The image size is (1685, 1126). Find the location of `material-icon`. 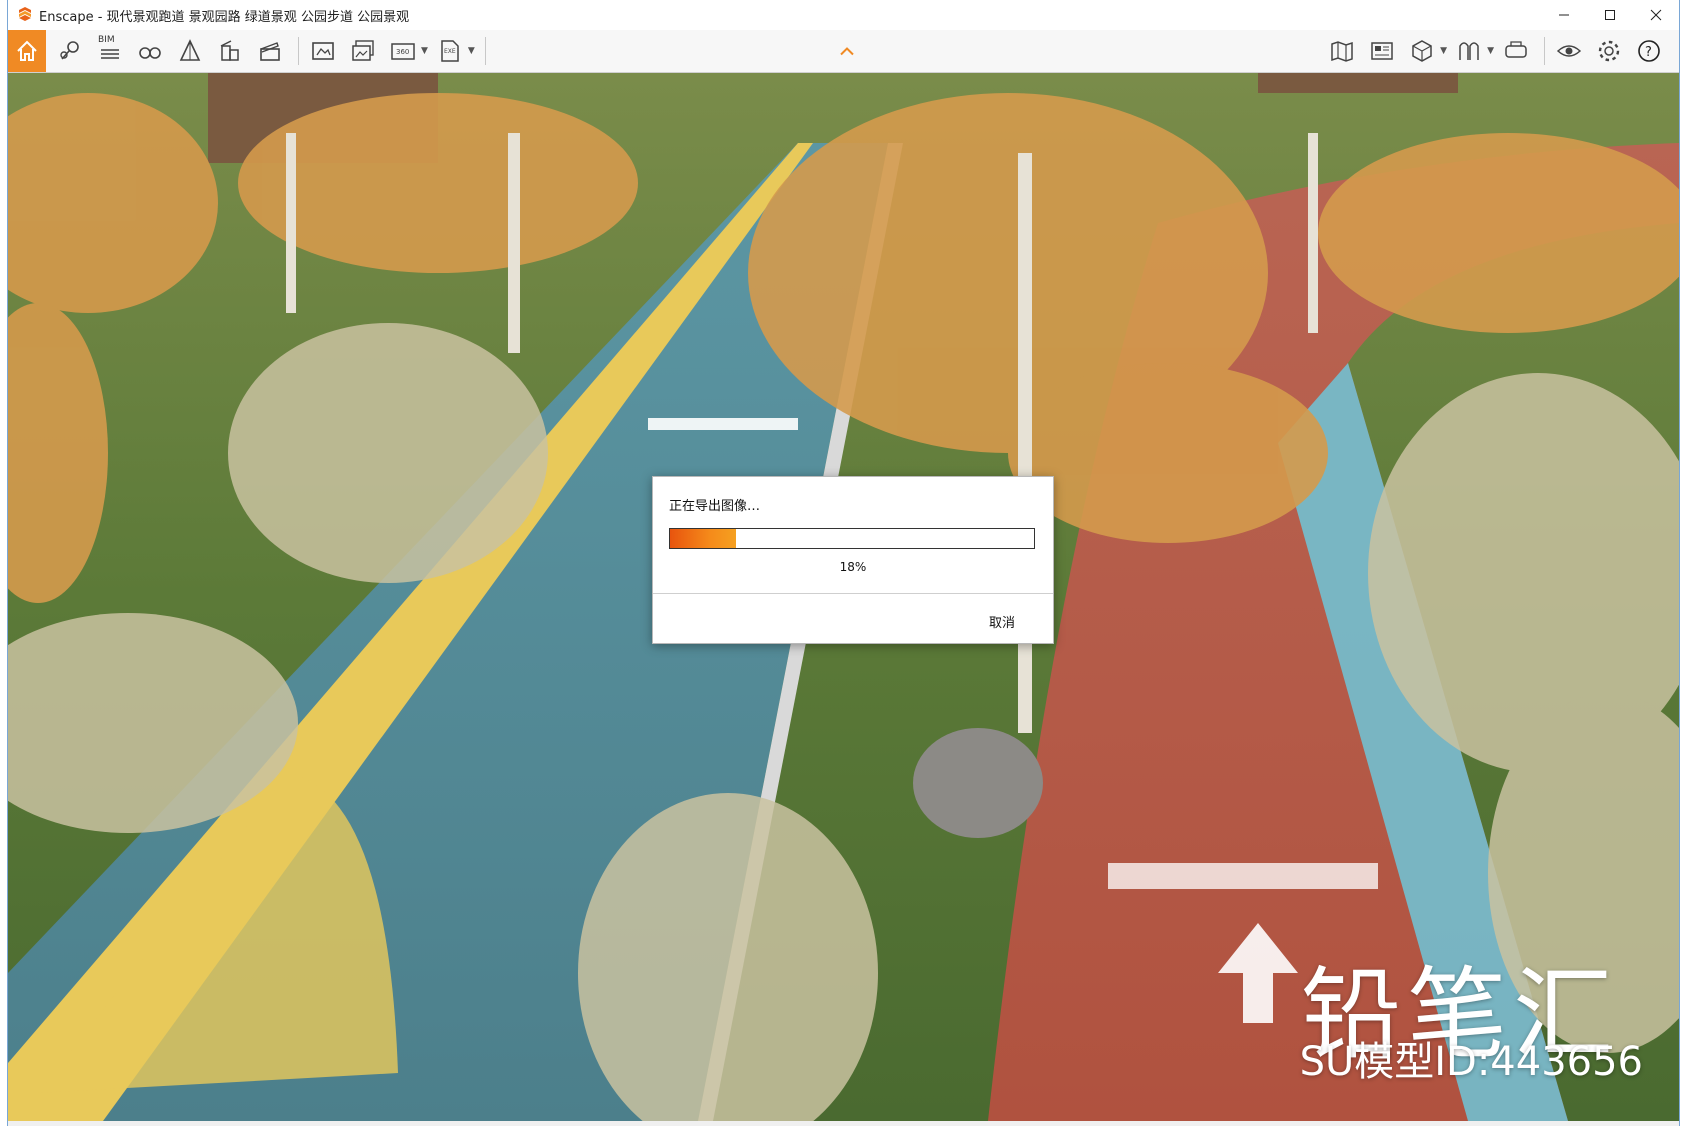

material-icon is located at coordinates (1469, 51).